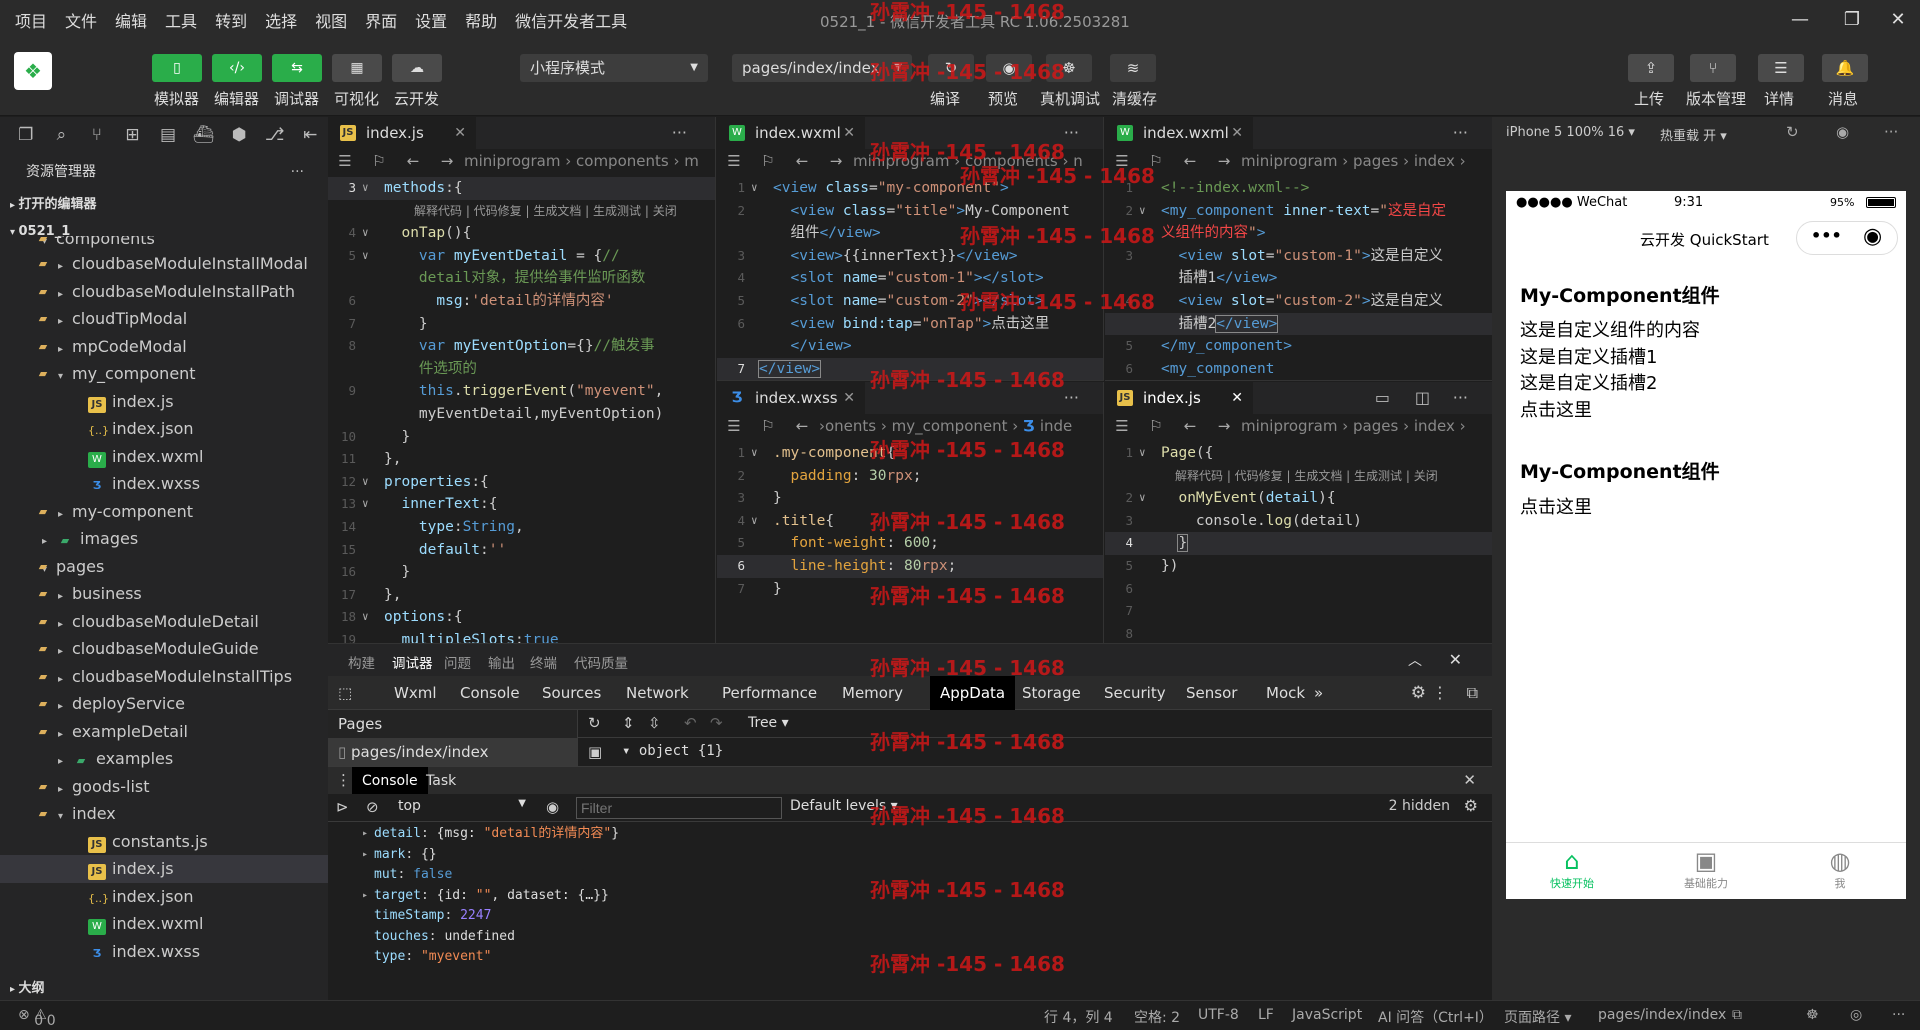  What do you see at coordinates (1069, 68) in the screenshot?
I see `toolbar-bug-button: ☸` at bounding box center [1069, 68].